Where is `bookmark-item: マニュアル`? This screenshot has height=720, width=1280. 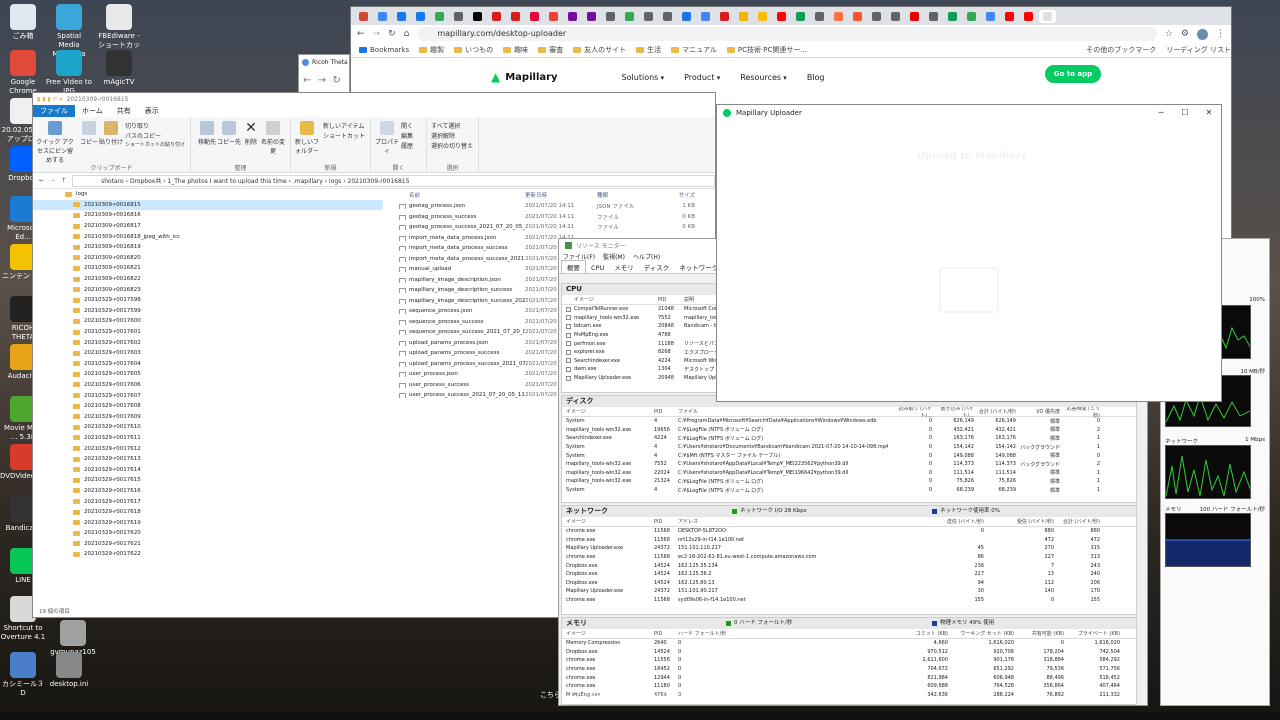 bookmark-item: マニュアル is located at coordinates (694, 50).